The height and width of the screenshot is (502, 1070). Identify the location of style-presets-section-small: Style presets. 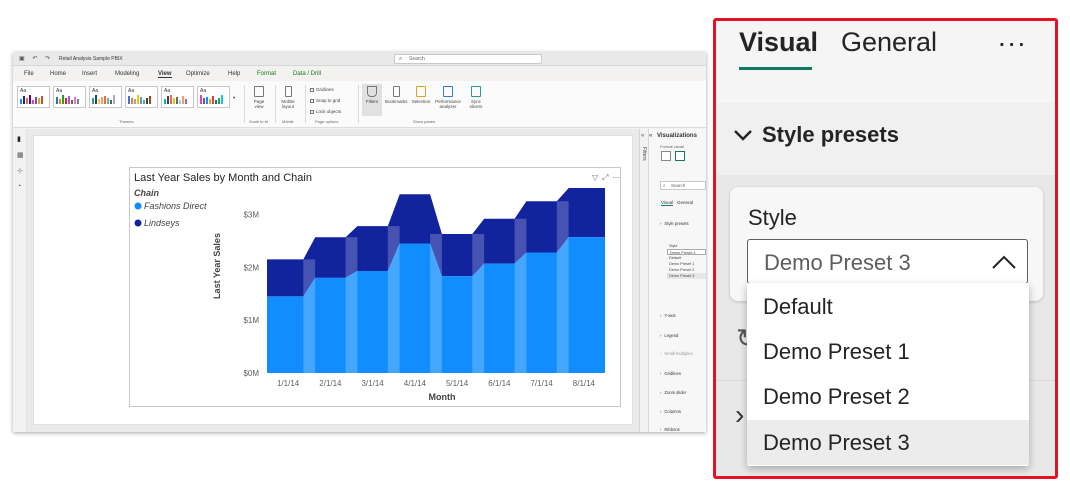
(674, 223).